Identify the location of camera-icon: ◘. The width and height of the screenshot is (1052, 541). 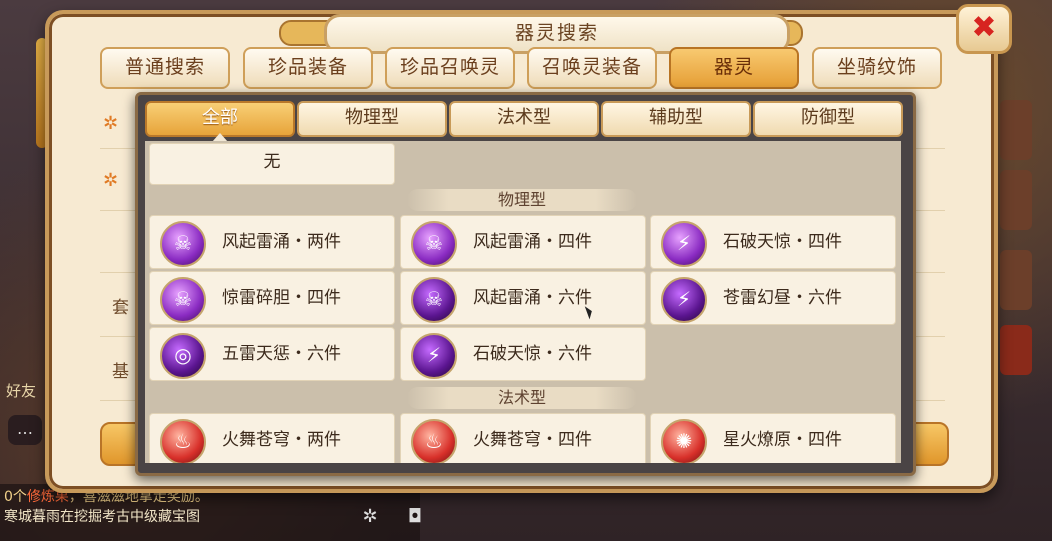
(415, 520).